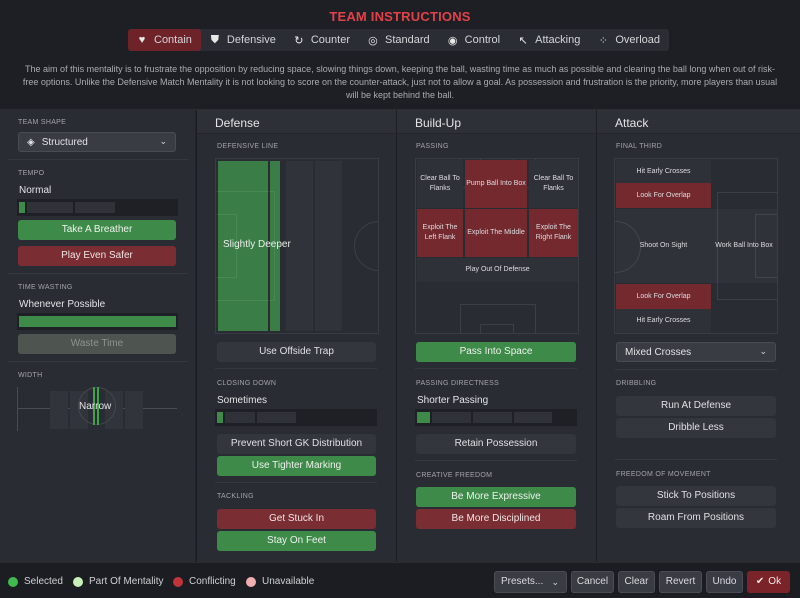 The image size is (800, 598). What do you see at coordinates (366, 246) in the screenshot?
I see `center-circle` at bounding box center [366, 246].